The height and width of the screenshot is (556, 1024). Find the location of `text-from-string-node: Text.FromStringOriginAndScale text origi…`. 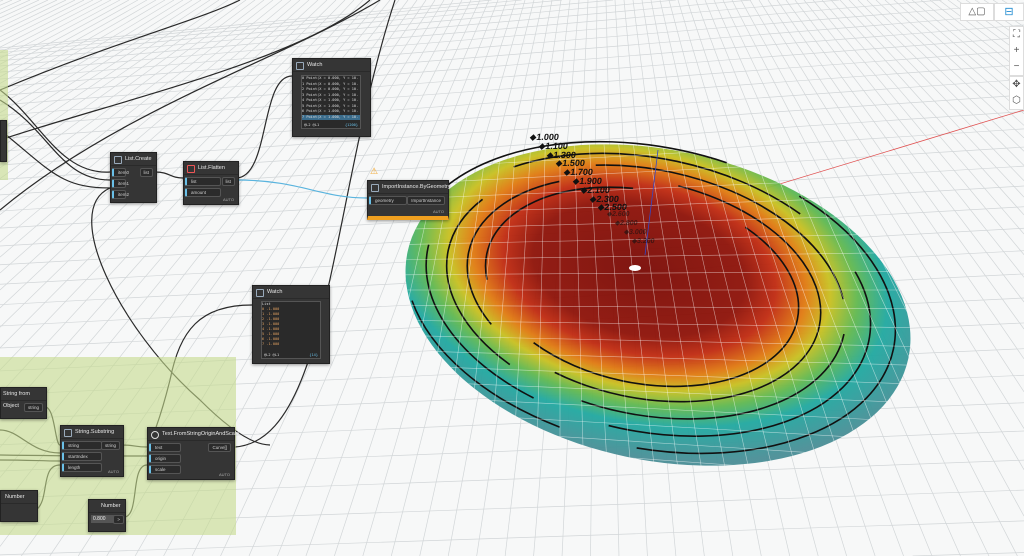

text-from-string-node: Text.FromStringOriginAndScale text origi… is located at coordinates (193, 453).